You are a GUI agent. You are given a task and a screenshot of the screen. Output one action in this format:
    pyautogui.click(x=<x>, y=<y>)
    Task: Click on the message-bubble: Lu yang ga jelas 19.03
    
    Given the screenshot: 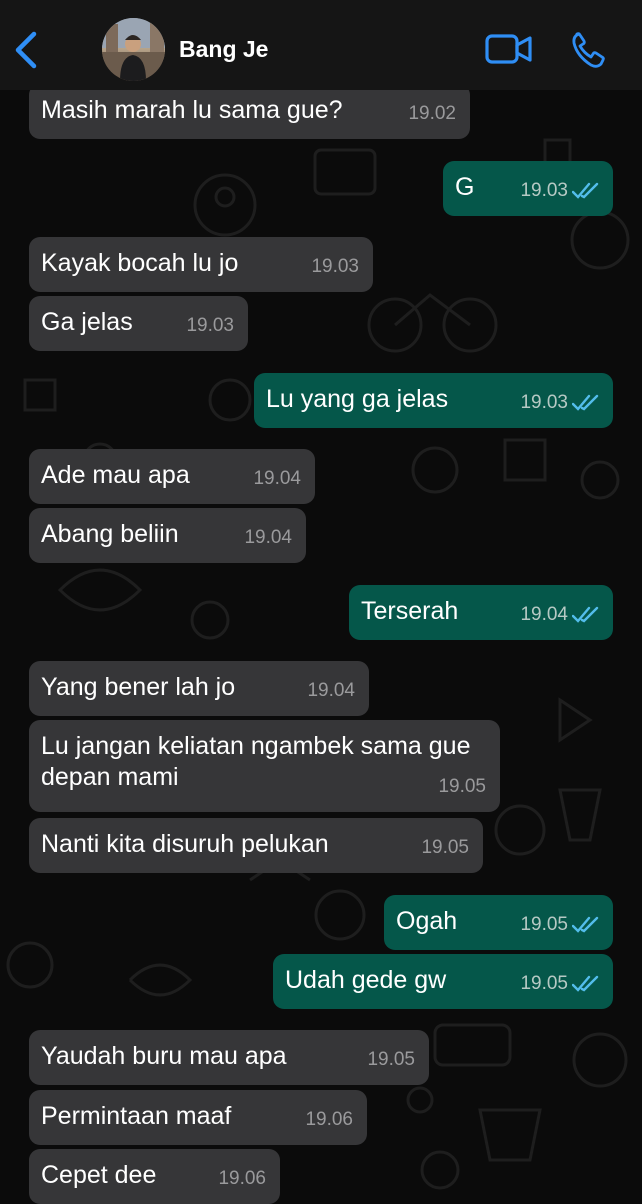 What is the action you would take?
    pyautogui.click(x=433, y=400)
    